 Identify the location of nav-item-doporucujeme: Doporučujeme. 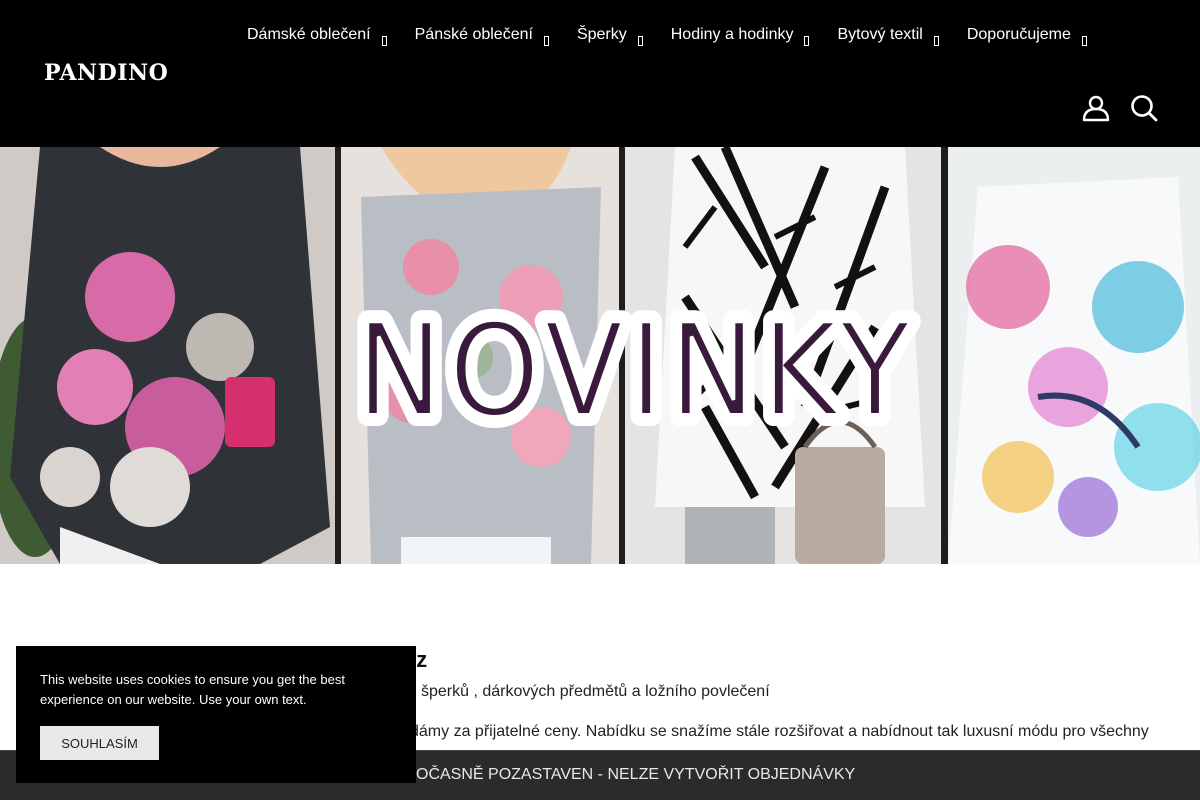
(1027, 36).